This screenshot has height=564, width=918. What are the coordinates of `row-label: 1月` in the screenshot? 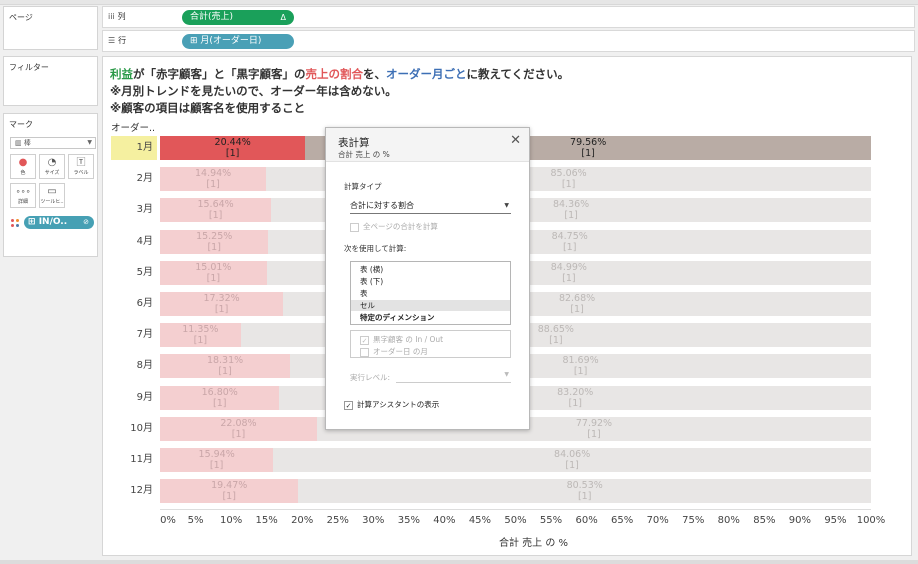 It's located at (134, 148).